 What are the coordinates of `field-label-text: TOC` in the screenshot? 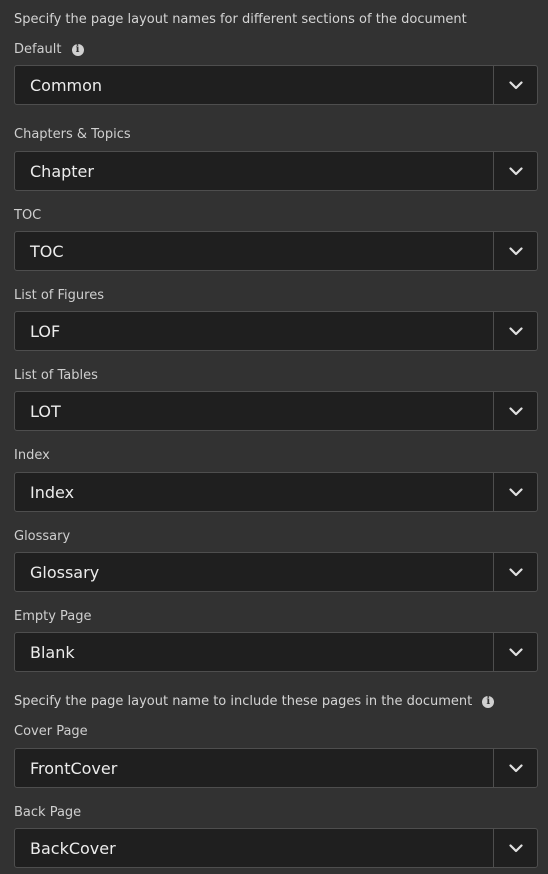 It's located at (28, 215).